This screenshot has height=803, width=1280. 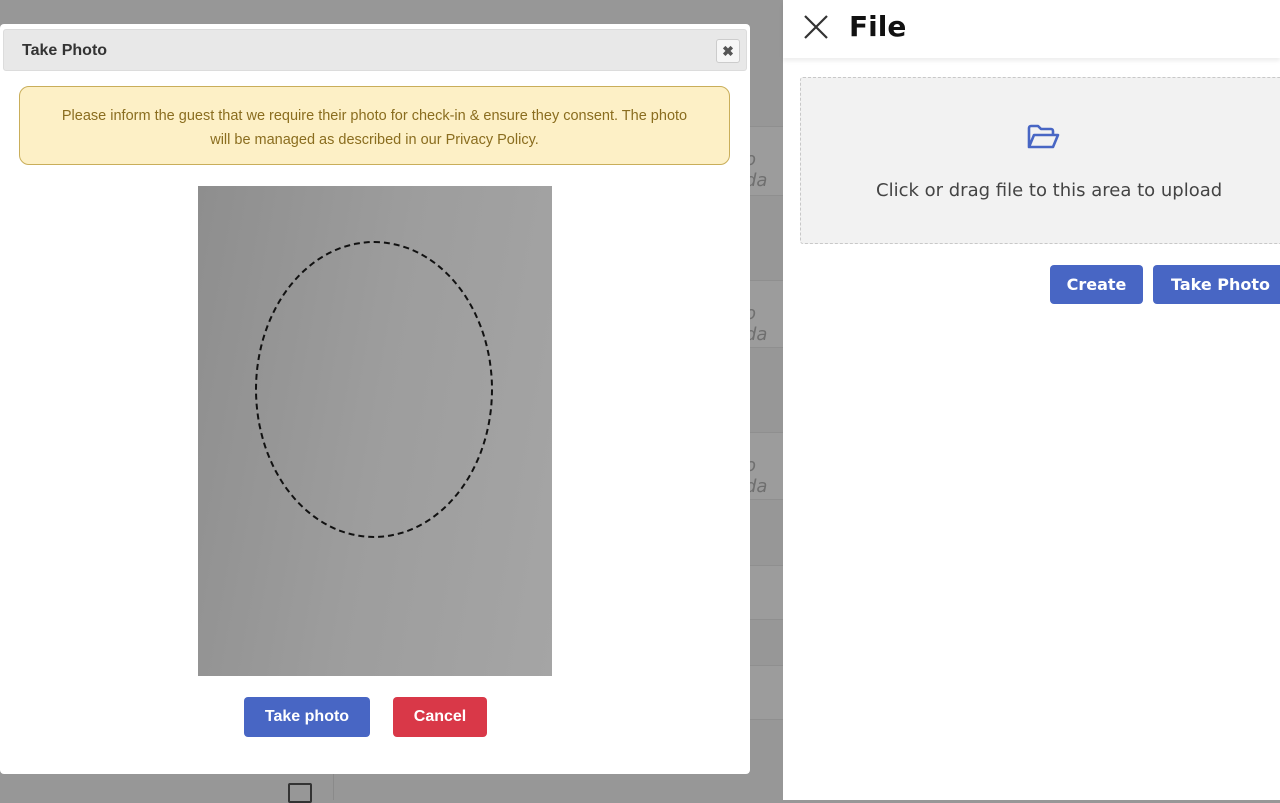 What do you see at coordinates (1031, 29) in the screenshot?
I see `panel-header: File` at bounding box center [1031, 29].